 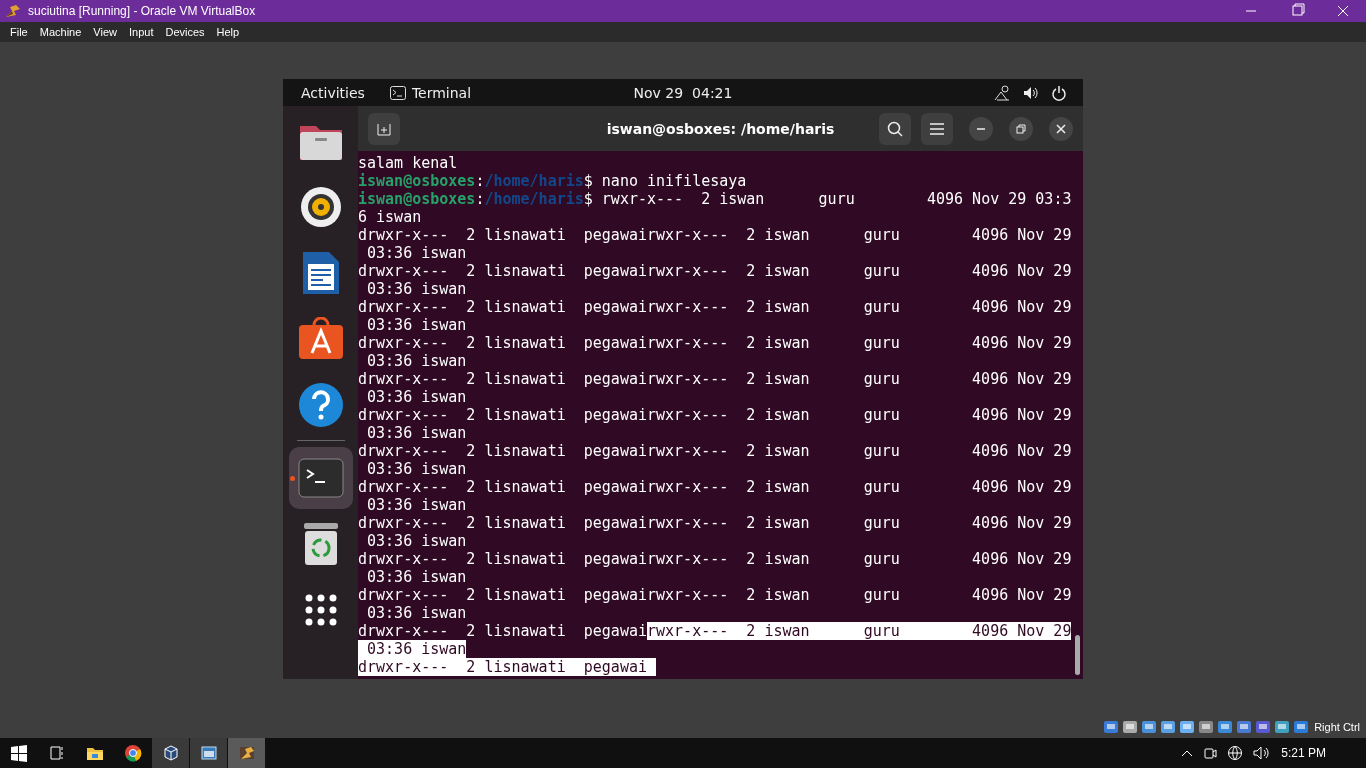 I want to click on terminal-line: iswan@osboxes:/home/haris$ rwxr-x--- 2 iswan guru 4096 Nov 29 03:3, so click(x=715, y=199).